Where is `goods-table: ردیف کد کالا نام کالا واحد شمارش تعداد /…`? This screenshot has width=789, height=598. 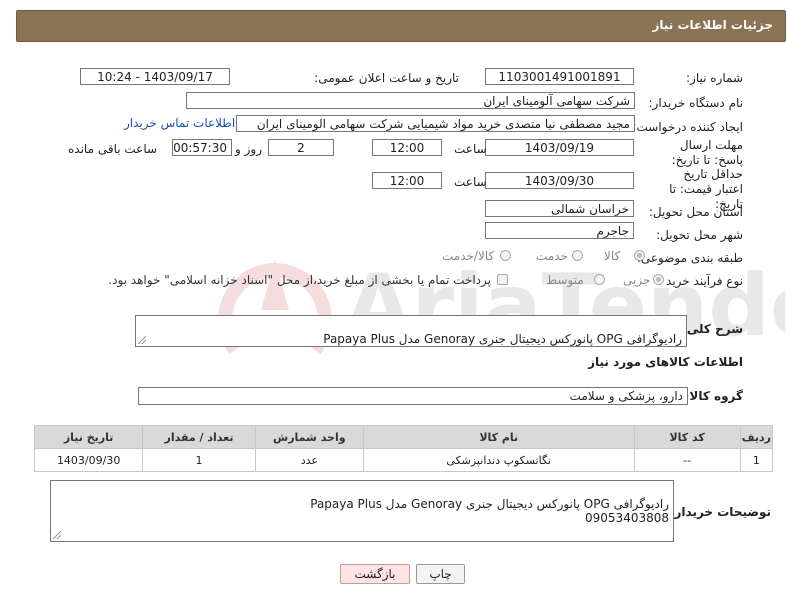 goods-table: ردیف کد کالا نام کالا واحد شمارش تعداد /… is located at coordinates (403, 448).